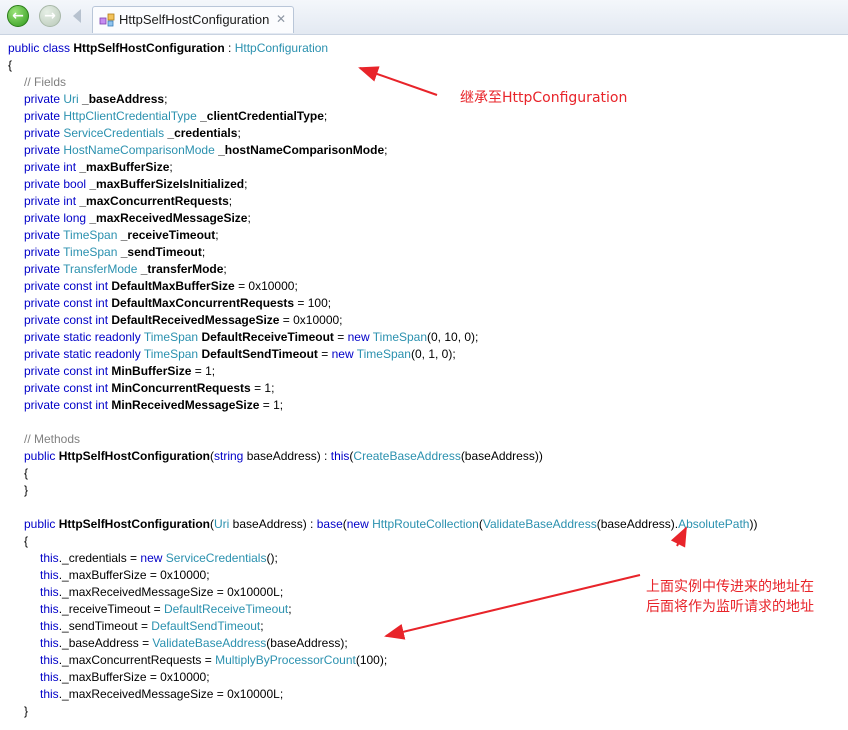 The height and width of the screenshot is (730, 848). Describe the element at coordinates (512, 607) in the screenshot. I see `arrow-to-base-address-assignment` at that location.